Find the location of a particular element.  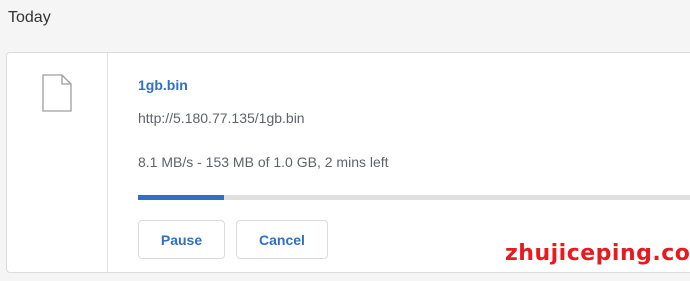

cancel-button: Cancel is located at coordinates (282, 239).